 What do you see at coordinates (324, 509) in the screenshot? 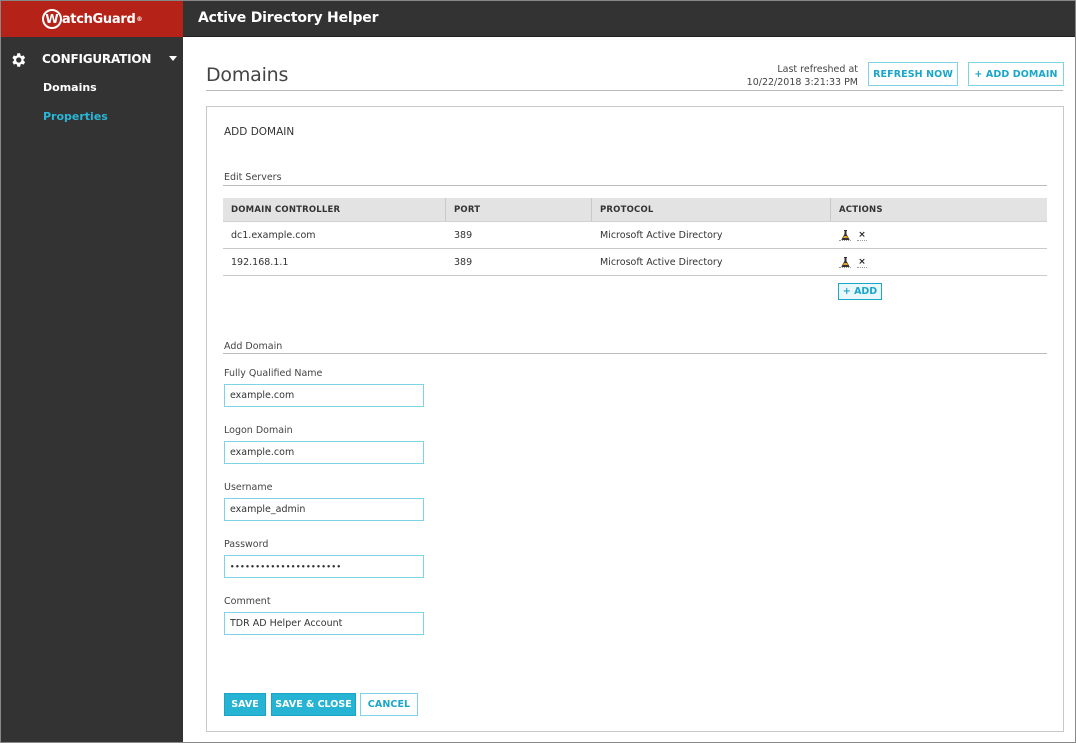
I see `username-input` at bounding box center [324, 509].